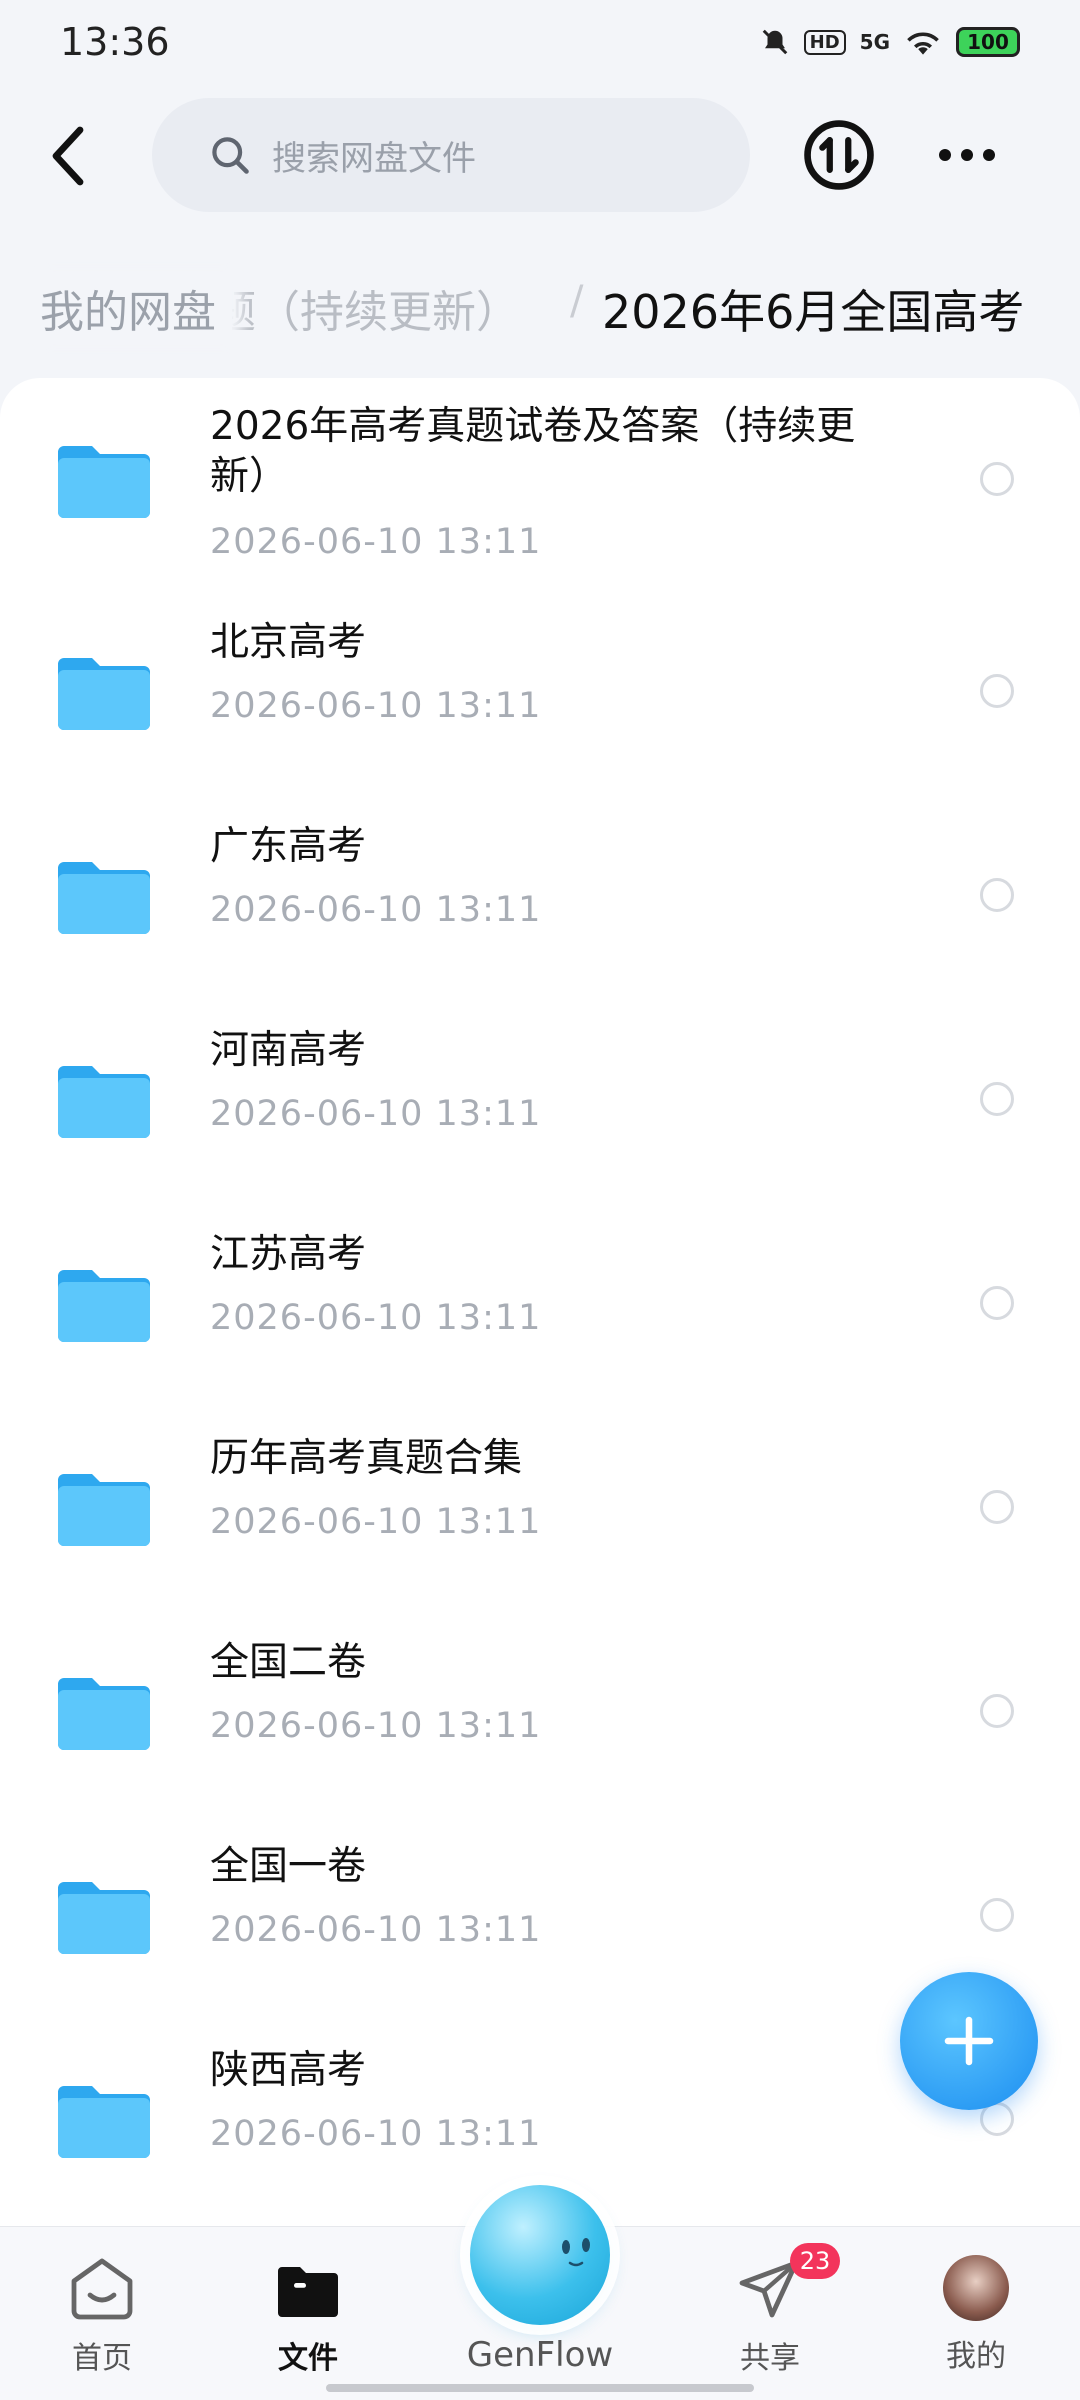 The width and height of the screenshot is (1080, 2400). Describe the element at coordinates (839, 155) in the screenshot. I see `transfer-icon` at that location.